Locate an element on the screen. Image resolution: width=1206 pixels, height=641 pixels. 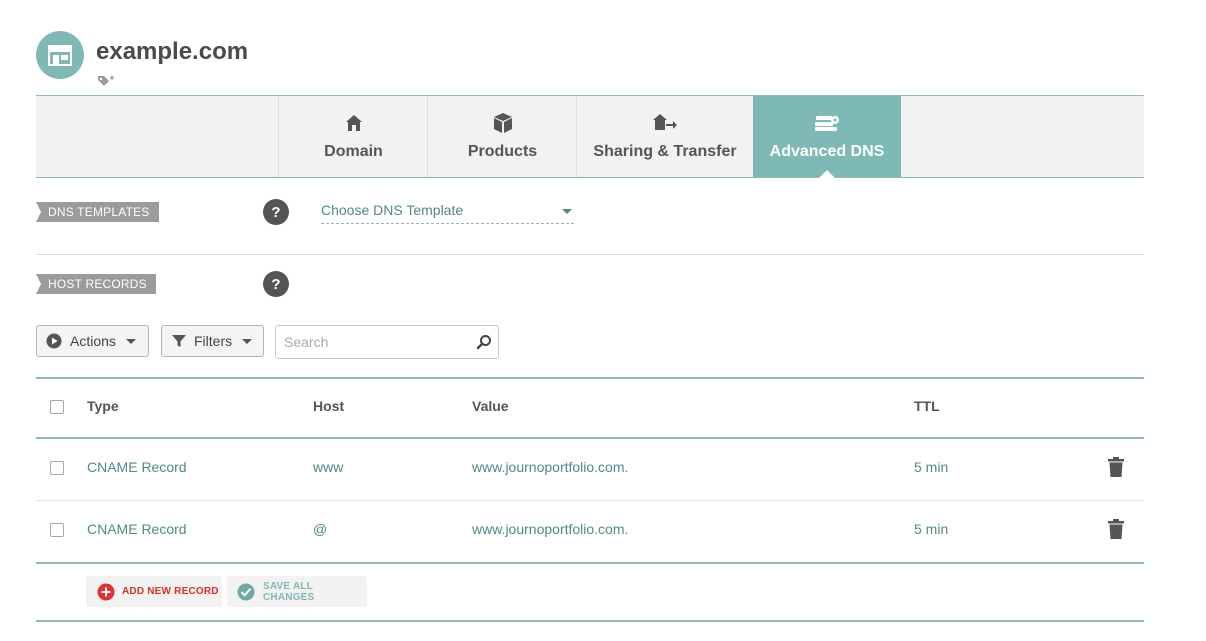
domain-title: example.com is located at coordinates (172, 51).